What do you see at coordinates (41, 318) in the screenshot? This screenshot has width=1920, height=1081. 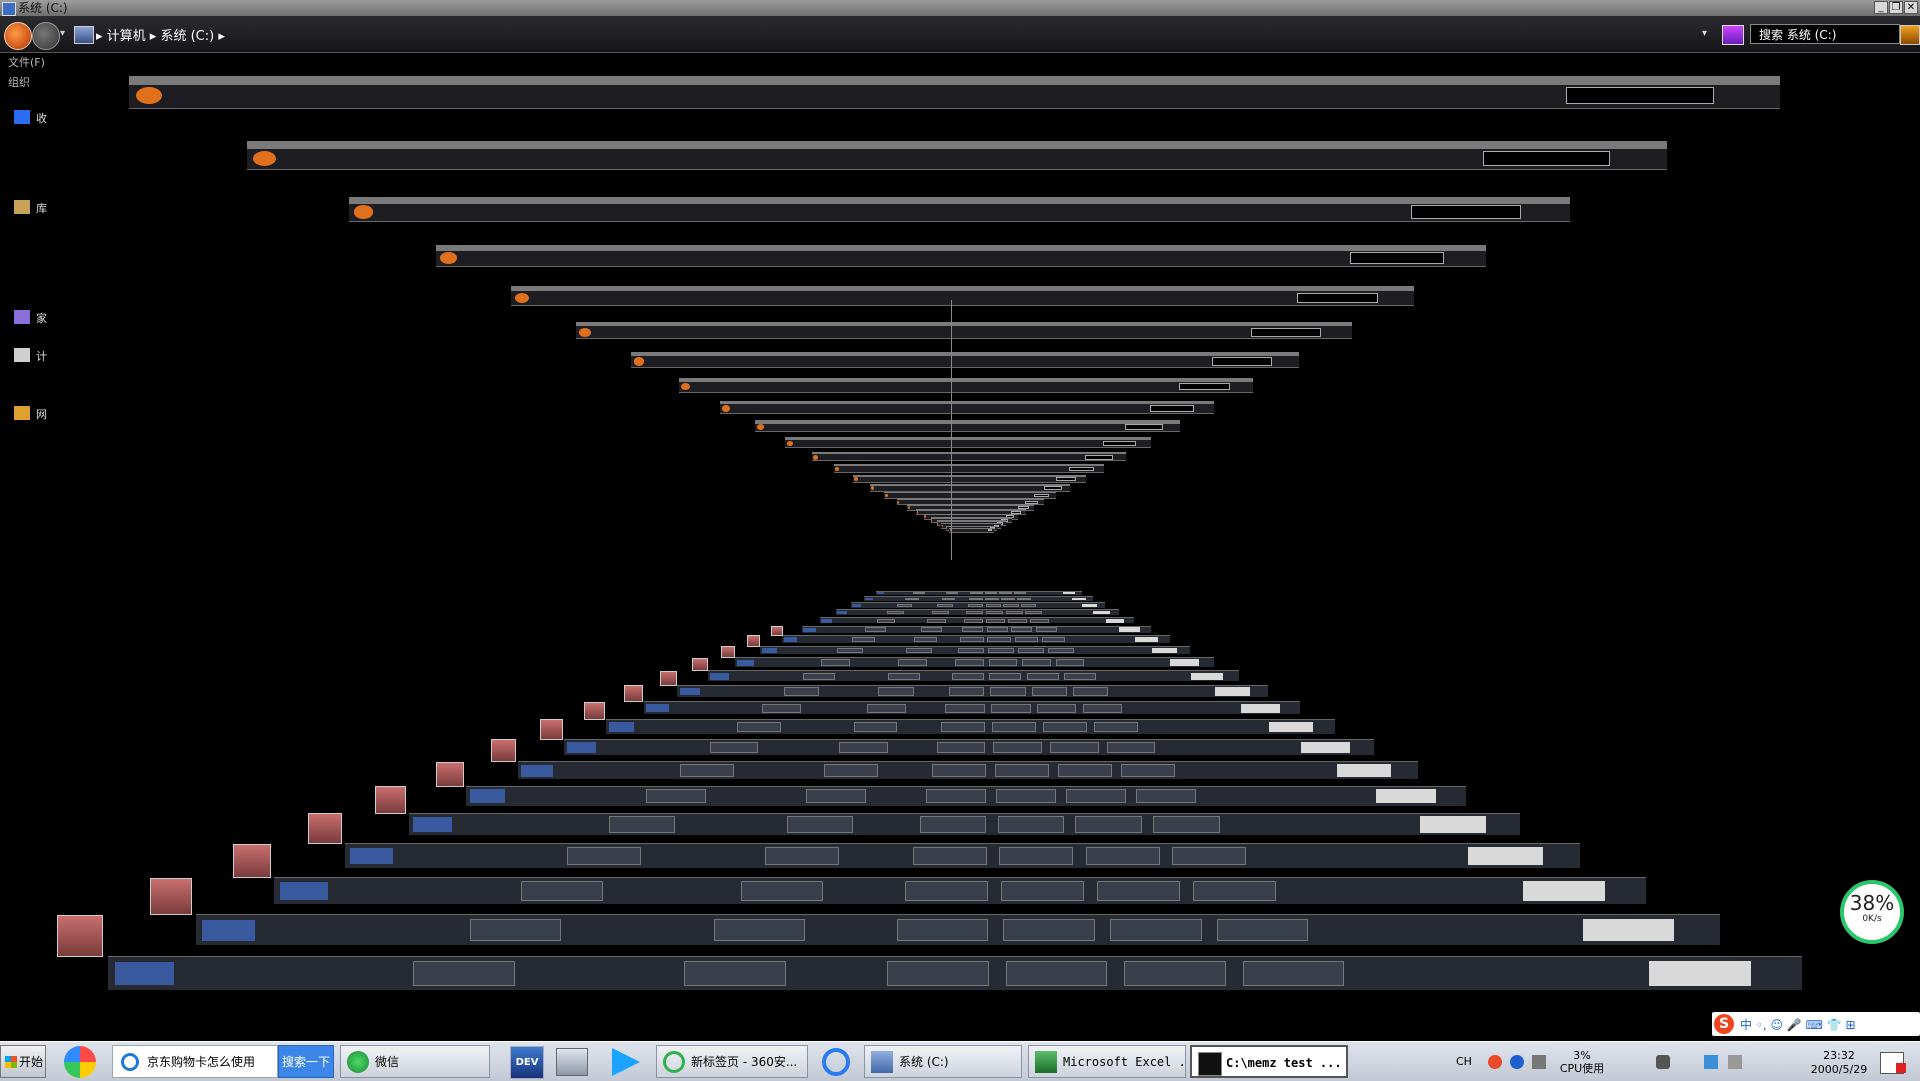 I see `sidebar-item-label: 家` at bounding box center [41, 318].